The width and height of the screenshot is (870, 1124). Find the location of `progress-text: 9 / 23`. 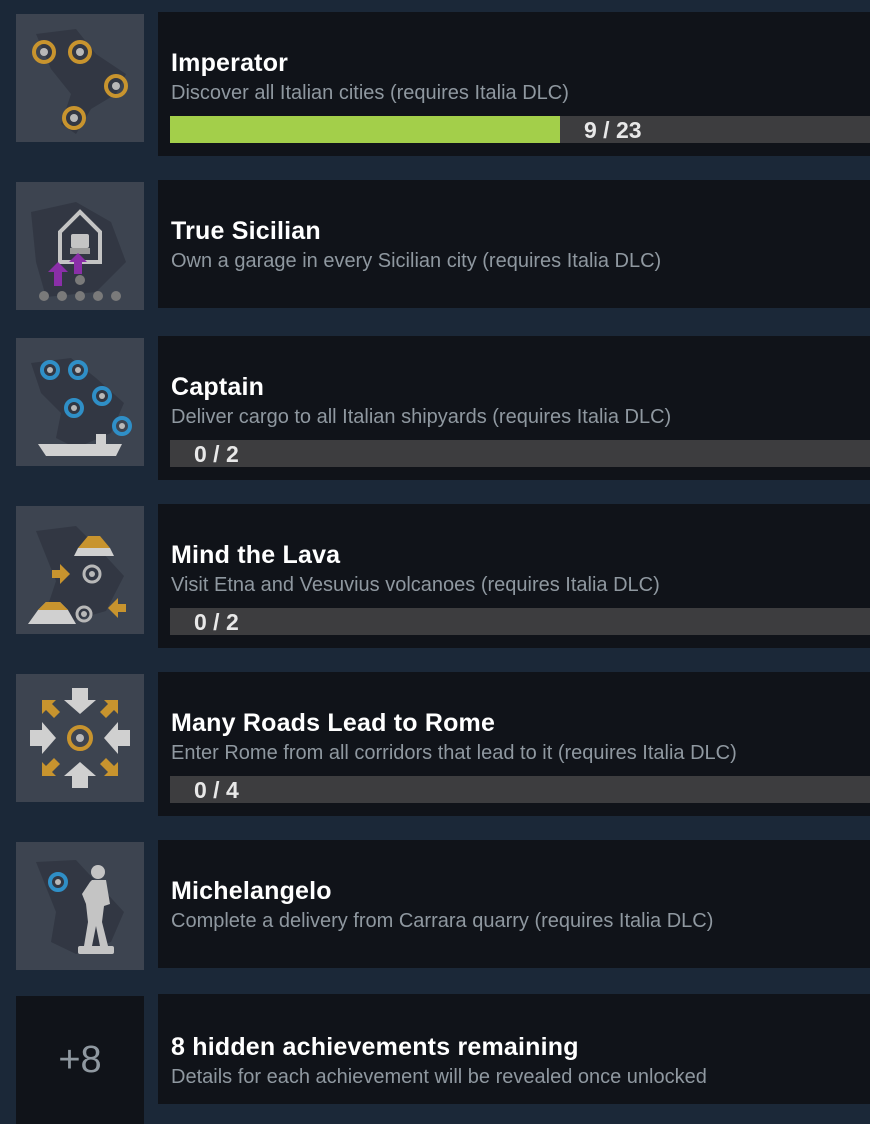

progress-text: 9 / 23 is located at coordinates (613, 130).